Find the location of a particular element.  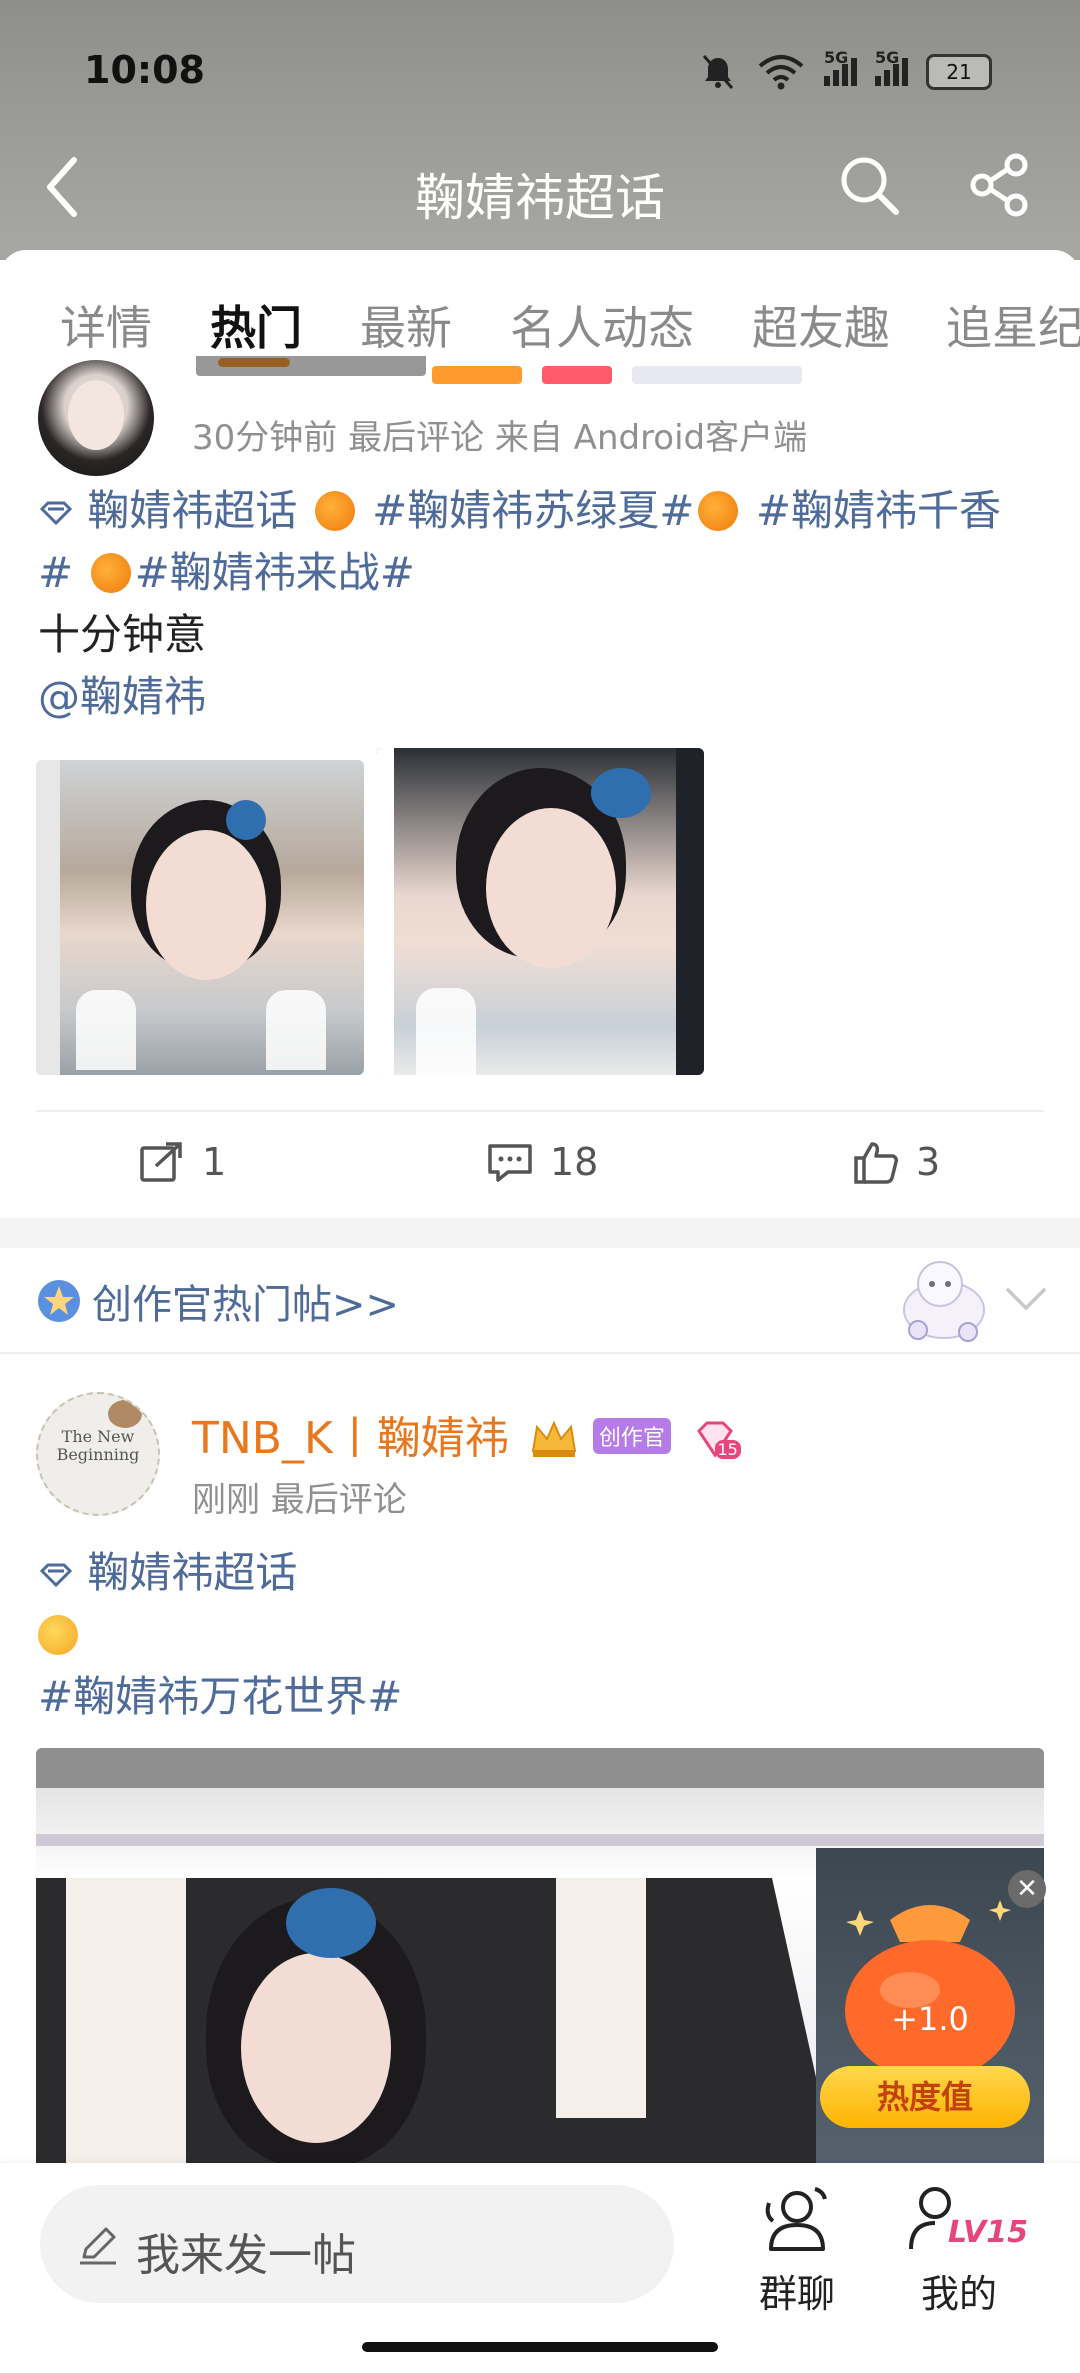

compose-post-input: 我来发一帖 is located at coordinates (357, 2244).